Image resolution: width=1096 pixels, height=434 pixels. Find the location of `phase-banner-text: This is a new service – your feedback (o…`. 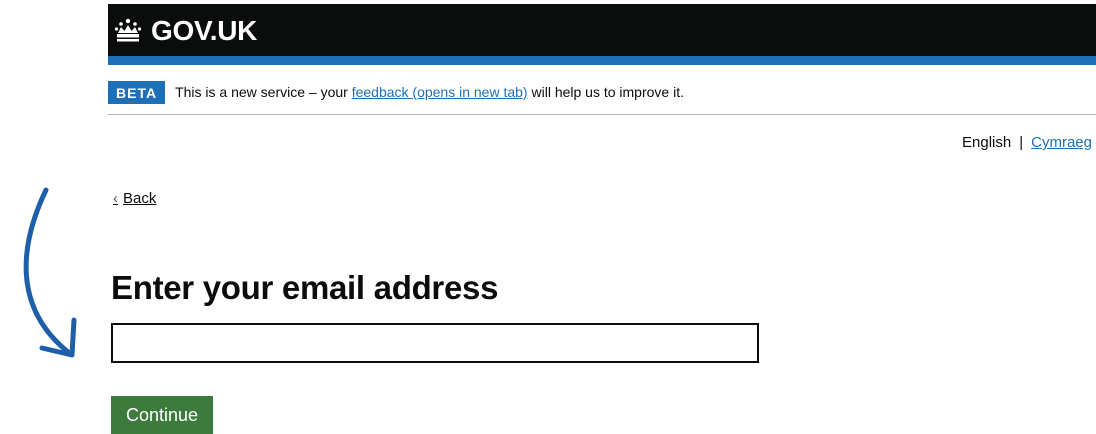

phase-banner-text: This is a new service – your feedback (o… is located at coordinates (429, 92).